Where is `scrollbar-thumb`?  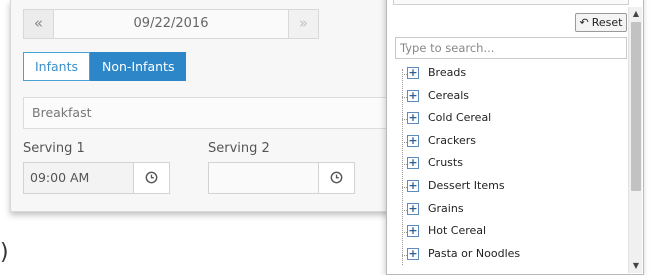
scrollbar-thumb is located at coordinates (636, 106).